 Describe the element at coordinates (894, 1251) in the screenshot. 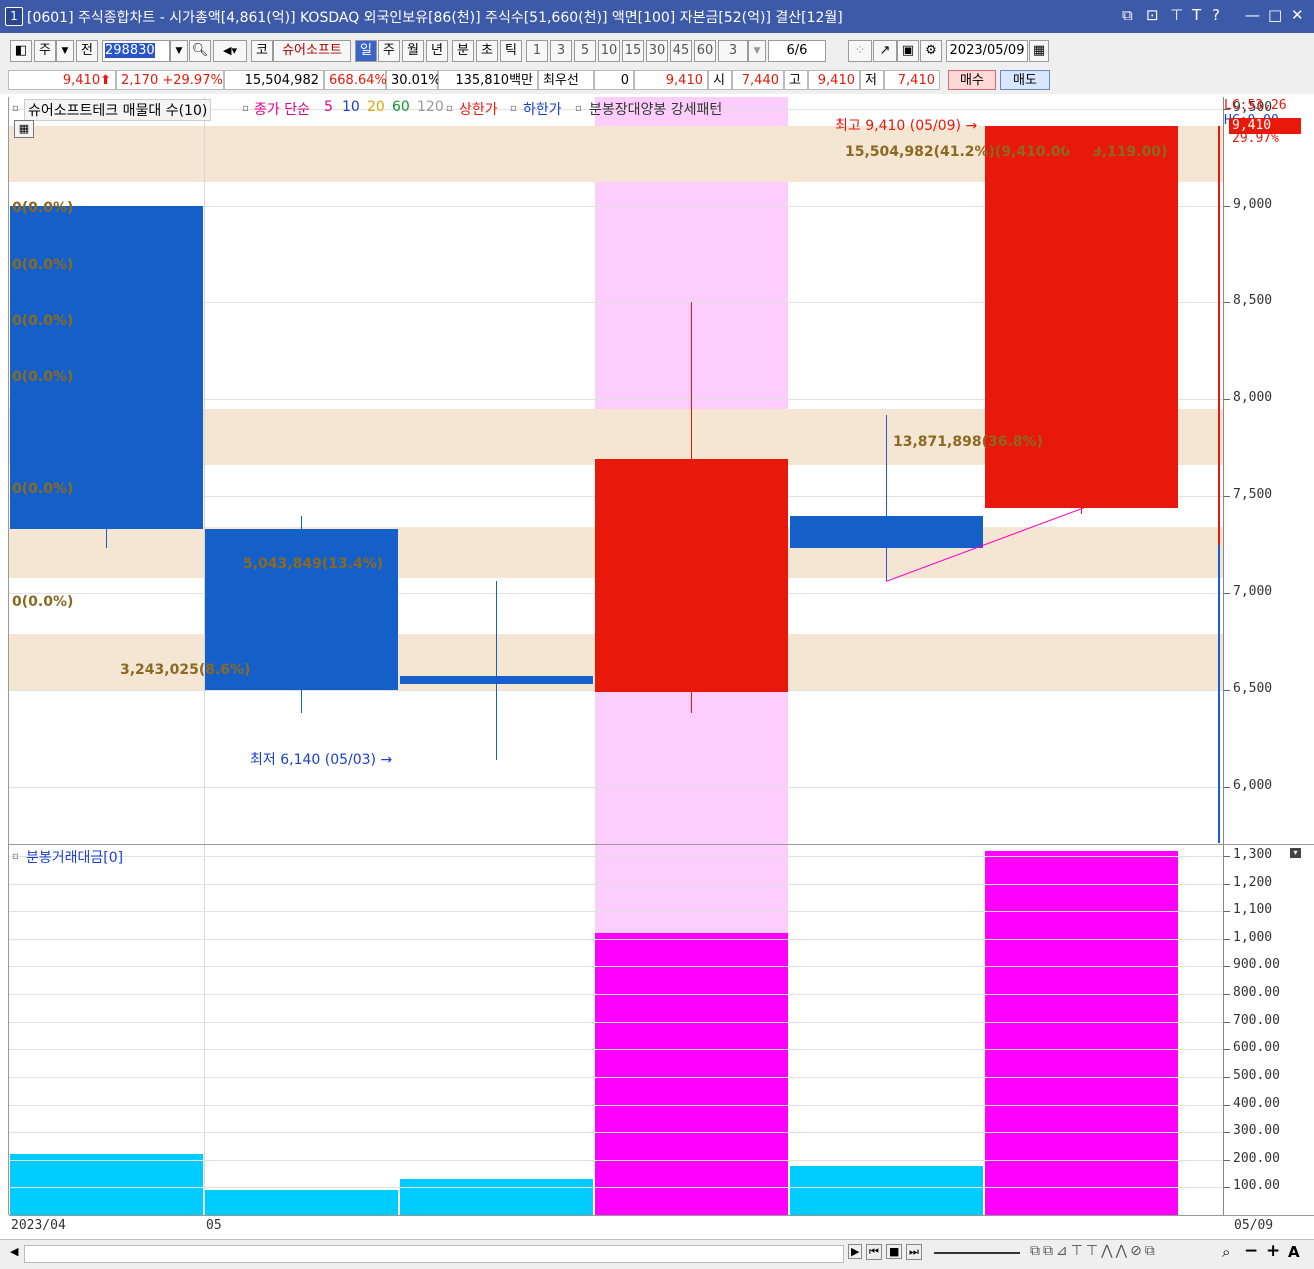

I see `stop-icon: ■` at that location.